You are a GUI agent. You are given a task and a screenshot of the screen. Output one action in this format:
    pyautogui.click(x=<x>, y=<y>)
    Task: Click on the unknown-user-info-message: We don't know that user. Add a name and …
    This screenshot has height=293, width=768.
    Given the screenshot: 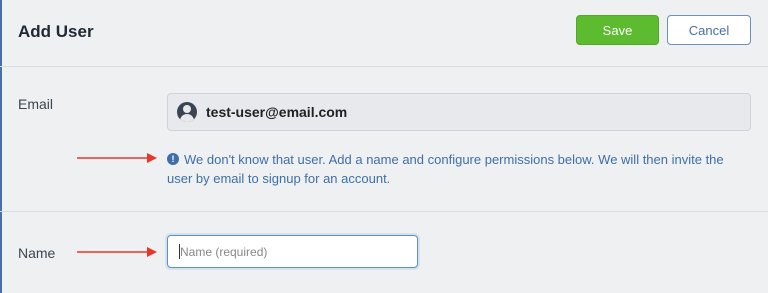 What is the action you would take?
    pyautogui.click(x=445, y=169)
    